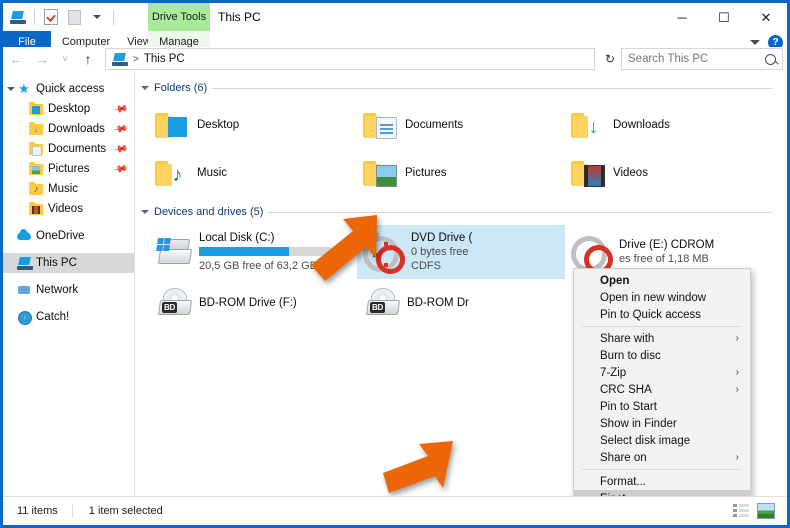 The width and height of the screenshot is (790, 528). What do you see at coordinates (662, 338) in the screenshot?
I see `menu-item-share-with: Share with ›` at bounding box center [662, 338].